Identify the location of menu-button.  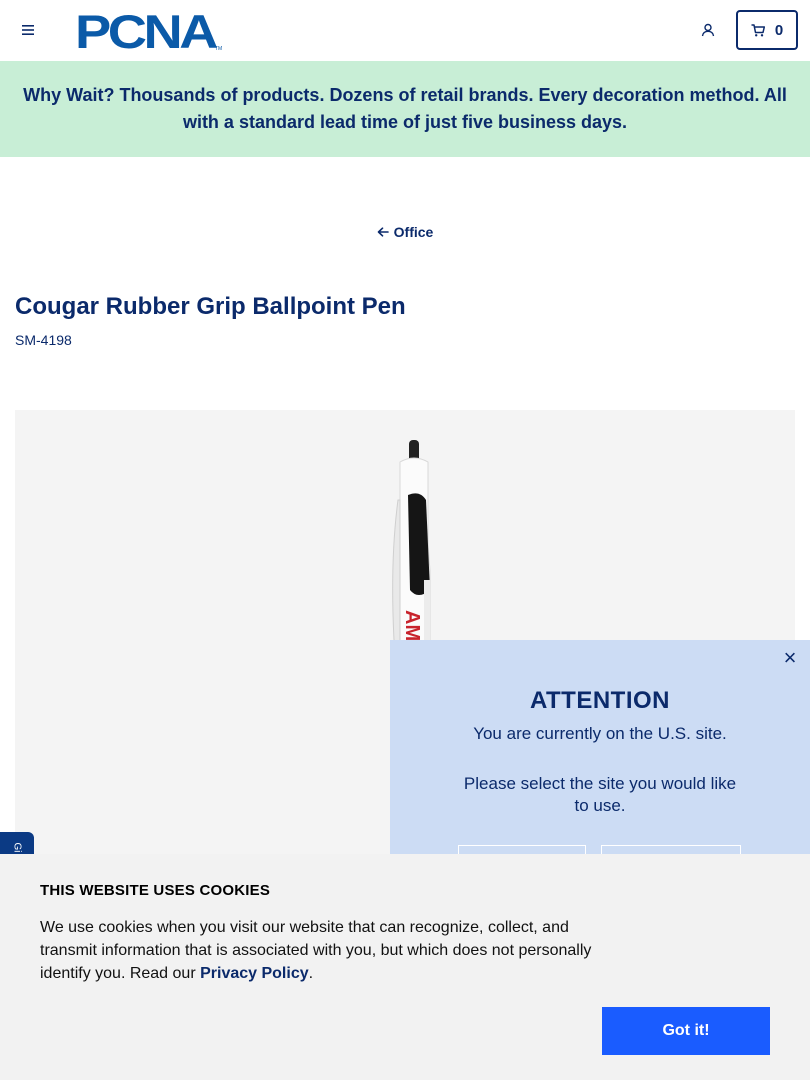
(28, 30).